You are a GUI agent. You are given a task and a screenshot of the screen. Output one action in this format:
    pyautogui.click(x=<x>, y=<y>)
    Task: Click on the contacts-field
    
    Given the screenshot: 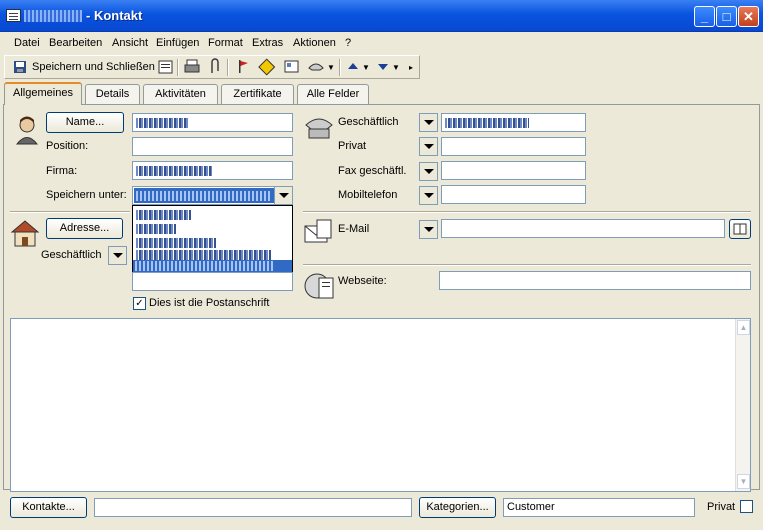 What is the action you would take?
    pyautogui.click(x=253, y=507)
    